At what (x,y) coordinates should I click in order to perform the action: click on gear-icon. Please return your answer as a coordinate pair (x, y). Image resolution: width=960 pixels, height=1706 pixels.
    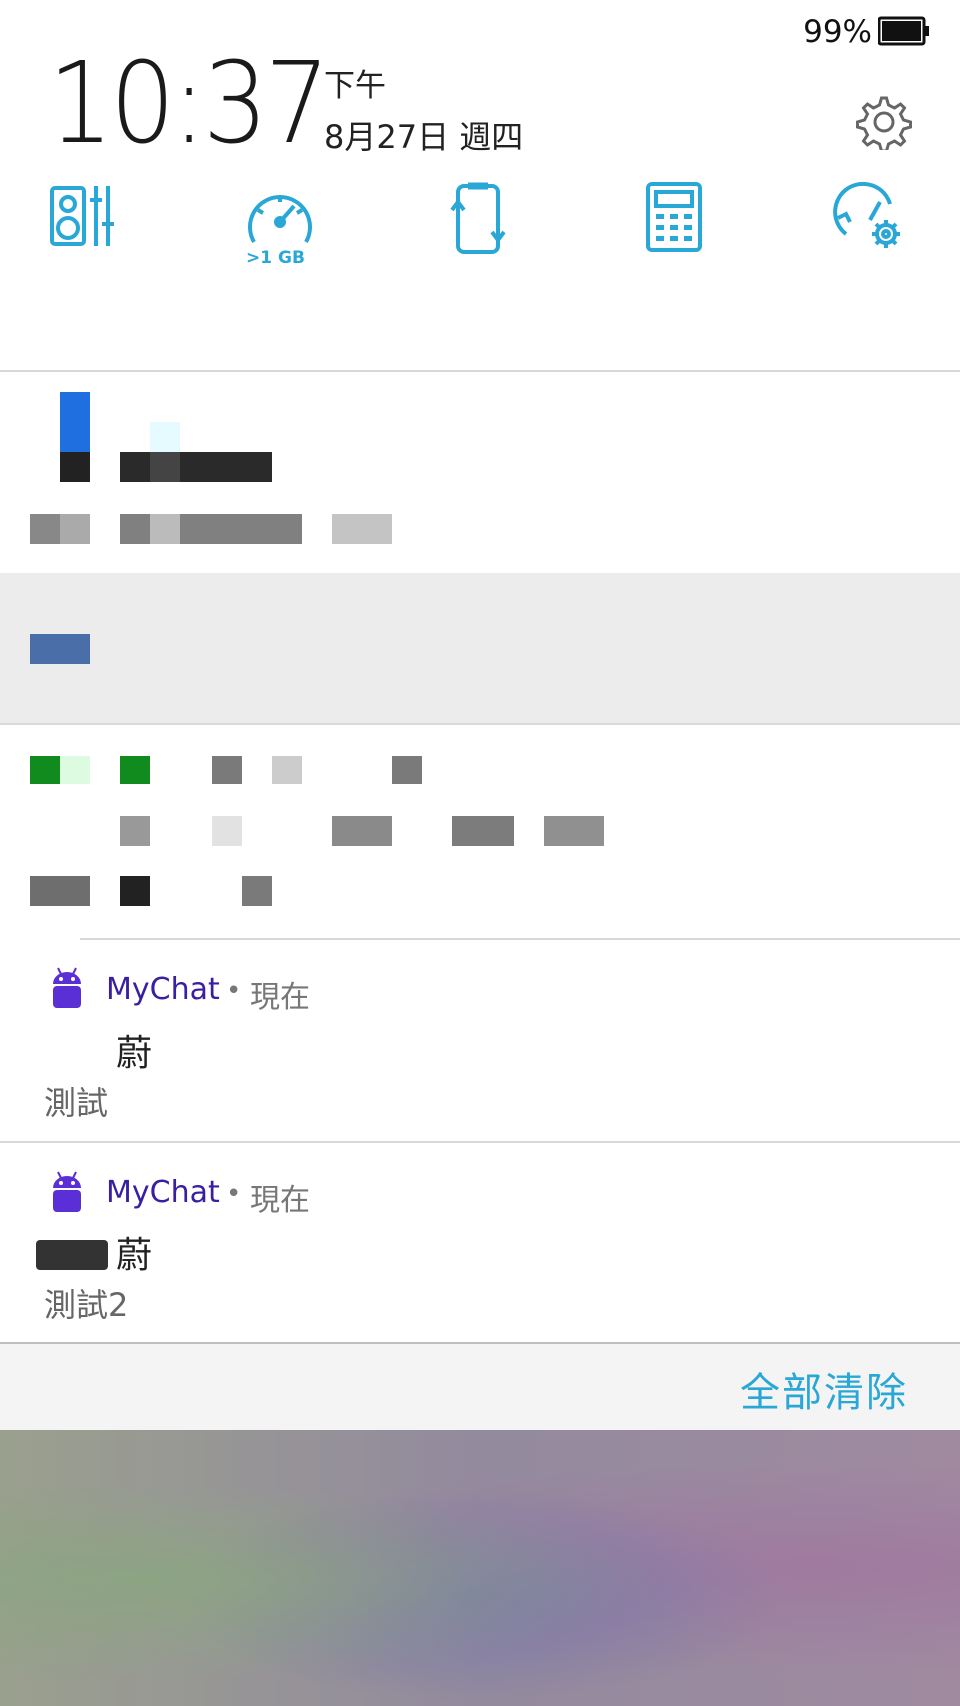
    Looking at the image, I should click on (884, 122).